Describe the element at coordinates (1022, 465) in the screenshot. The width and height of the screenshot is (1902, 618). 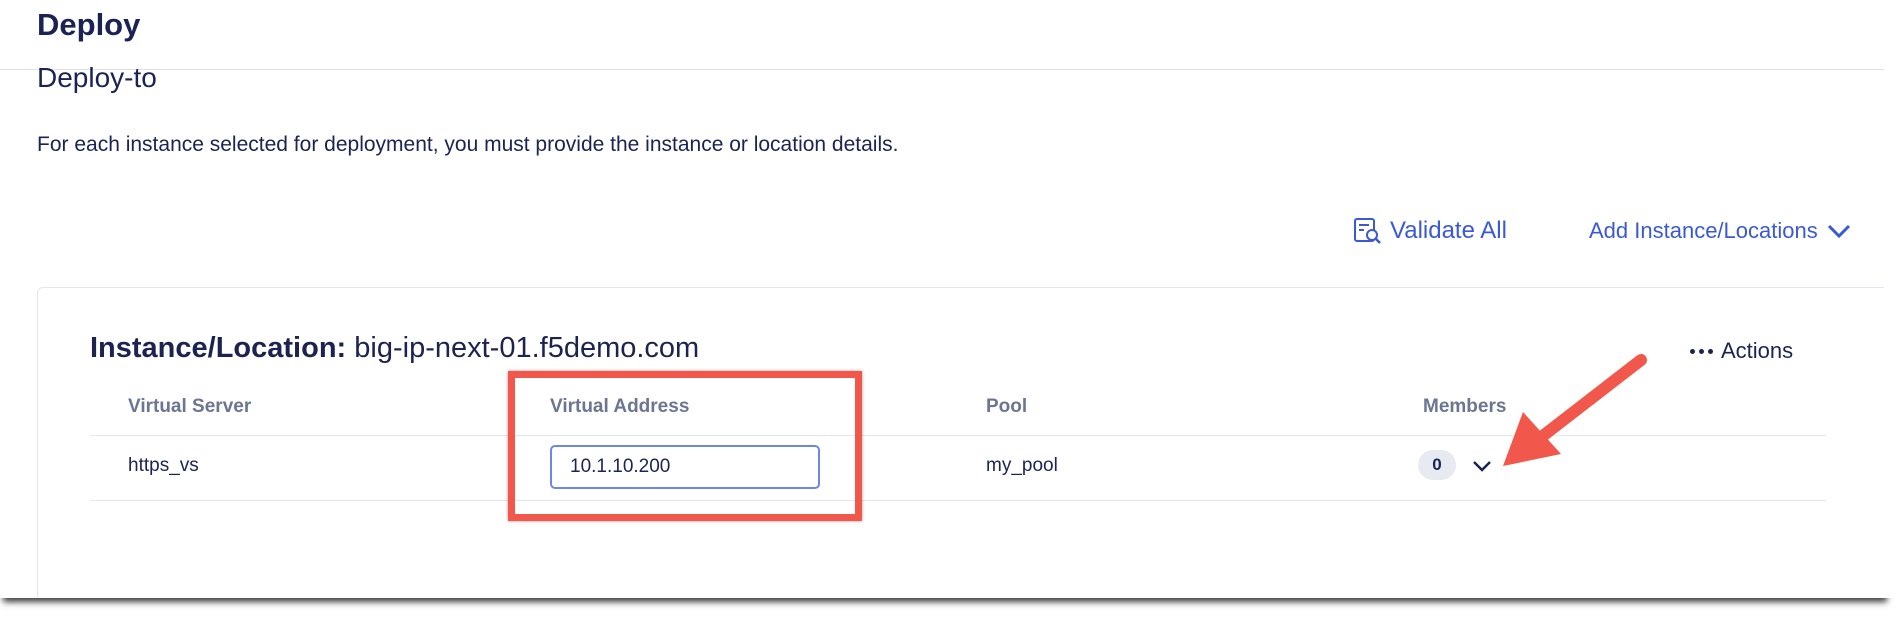
I see `pool-cell: my_pool` at that location.